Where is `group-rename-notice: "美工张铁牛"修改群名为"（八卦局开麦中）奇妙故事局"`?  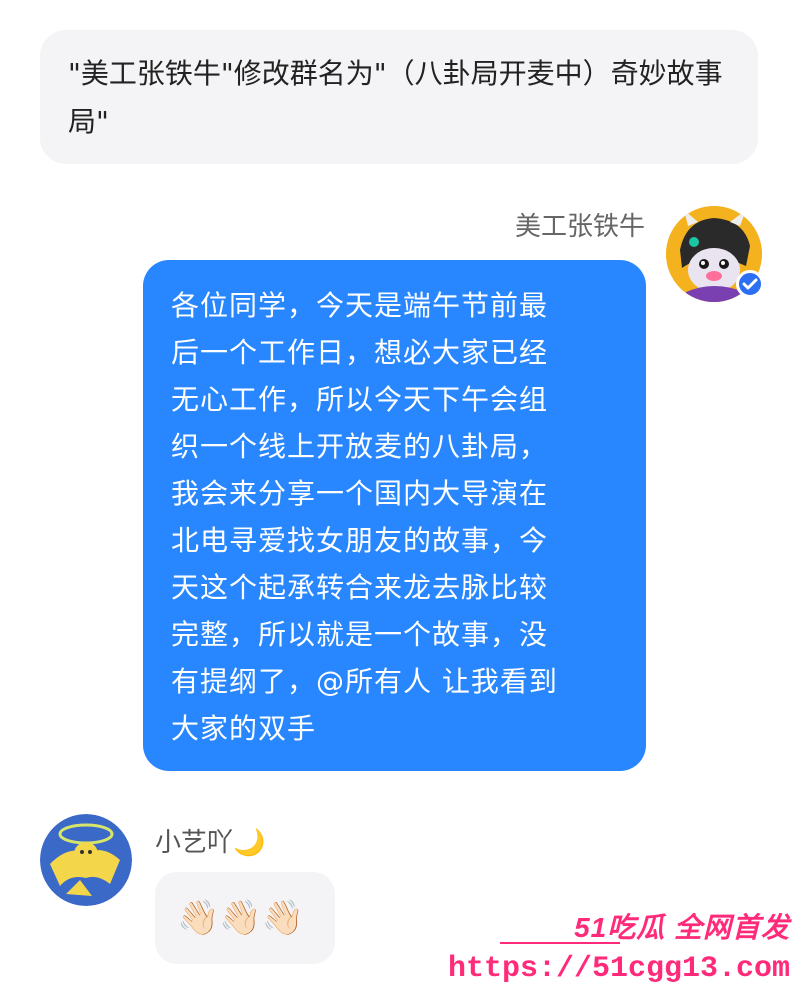 group-rename-notice: "美工张铁牛"修改群名为"（八卦局开麦中）奇妙故事局" is located at coordinates (399, 97).